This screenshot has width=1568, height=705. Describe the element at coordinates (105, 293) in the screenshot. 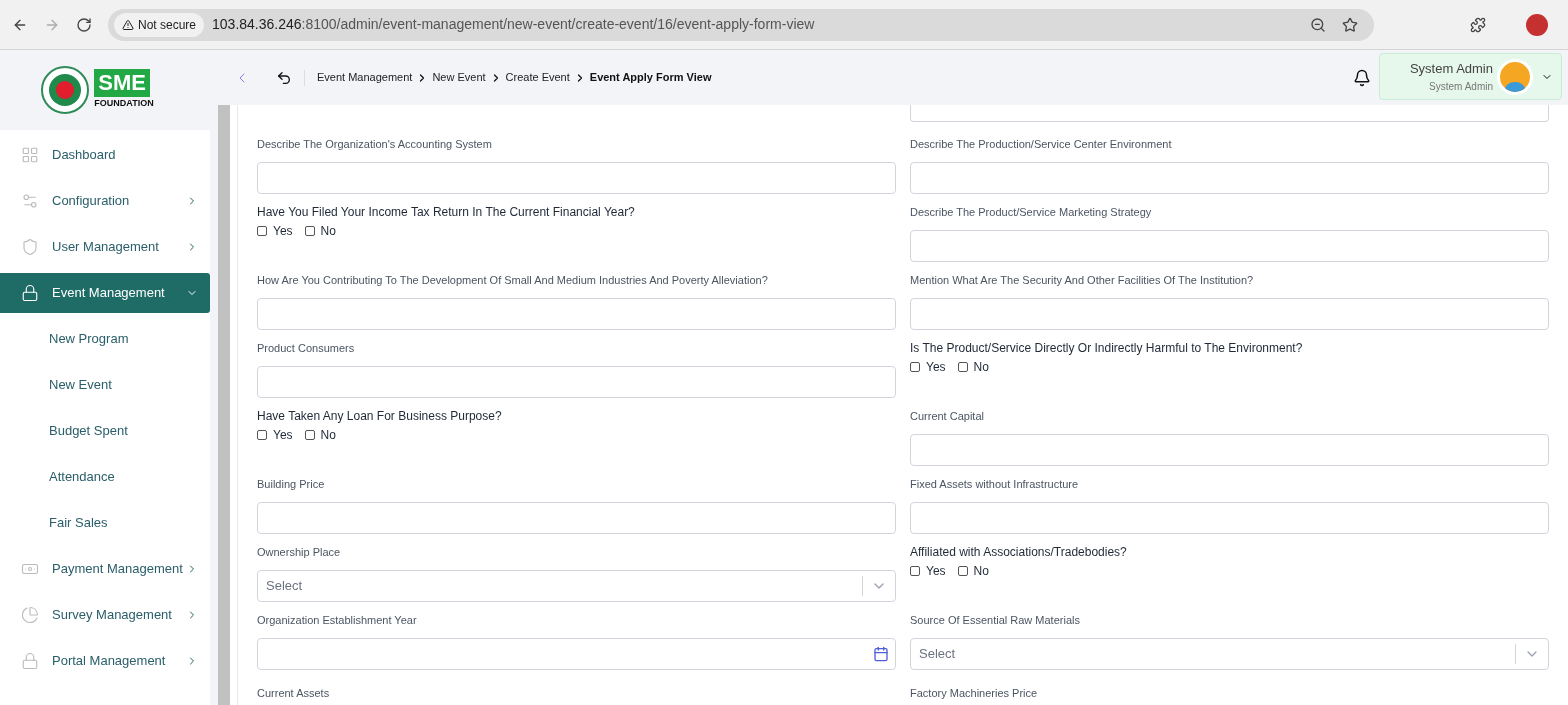

I see `sidebar-item: Event Management` at that location.